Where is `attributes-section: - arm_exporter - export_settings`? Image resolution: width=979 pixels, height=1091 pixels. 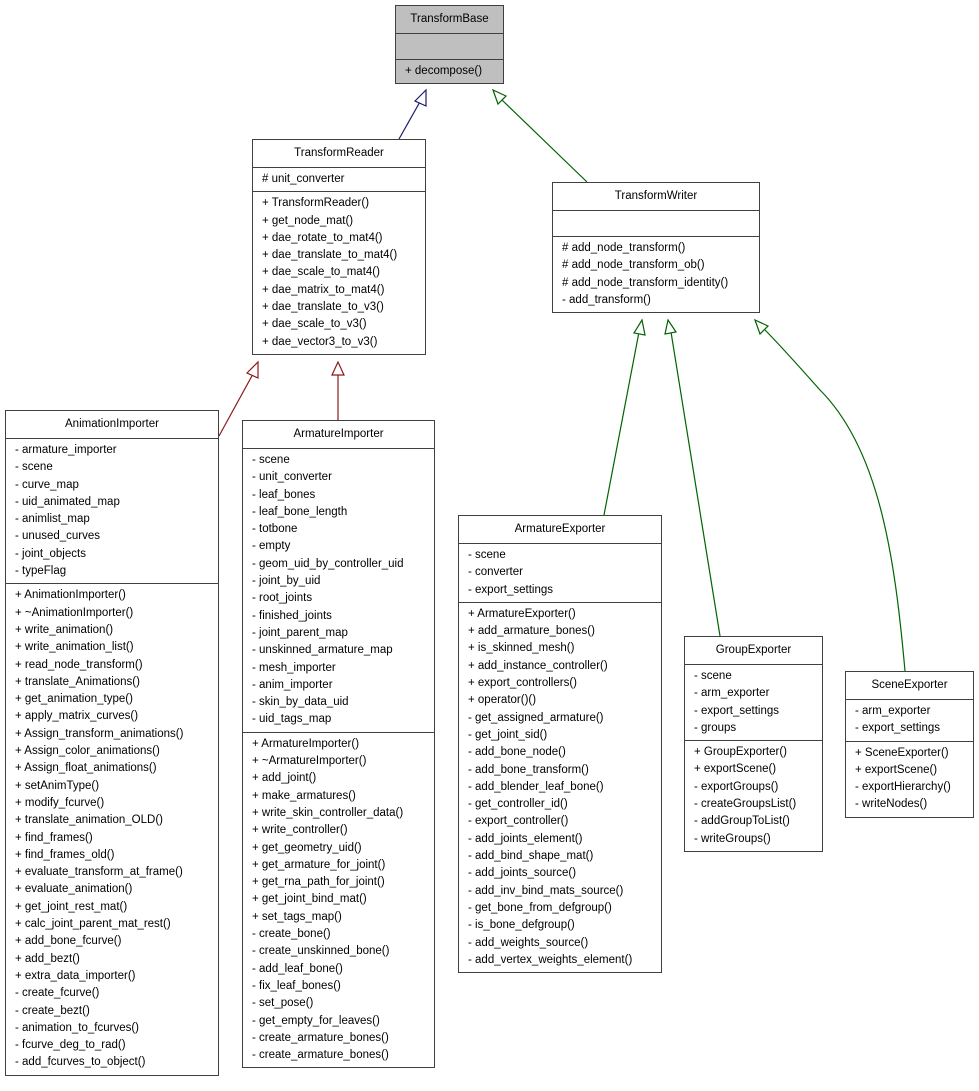 attributes-section: - arm_exporter - export_settings is located at coordinates (909, 721).